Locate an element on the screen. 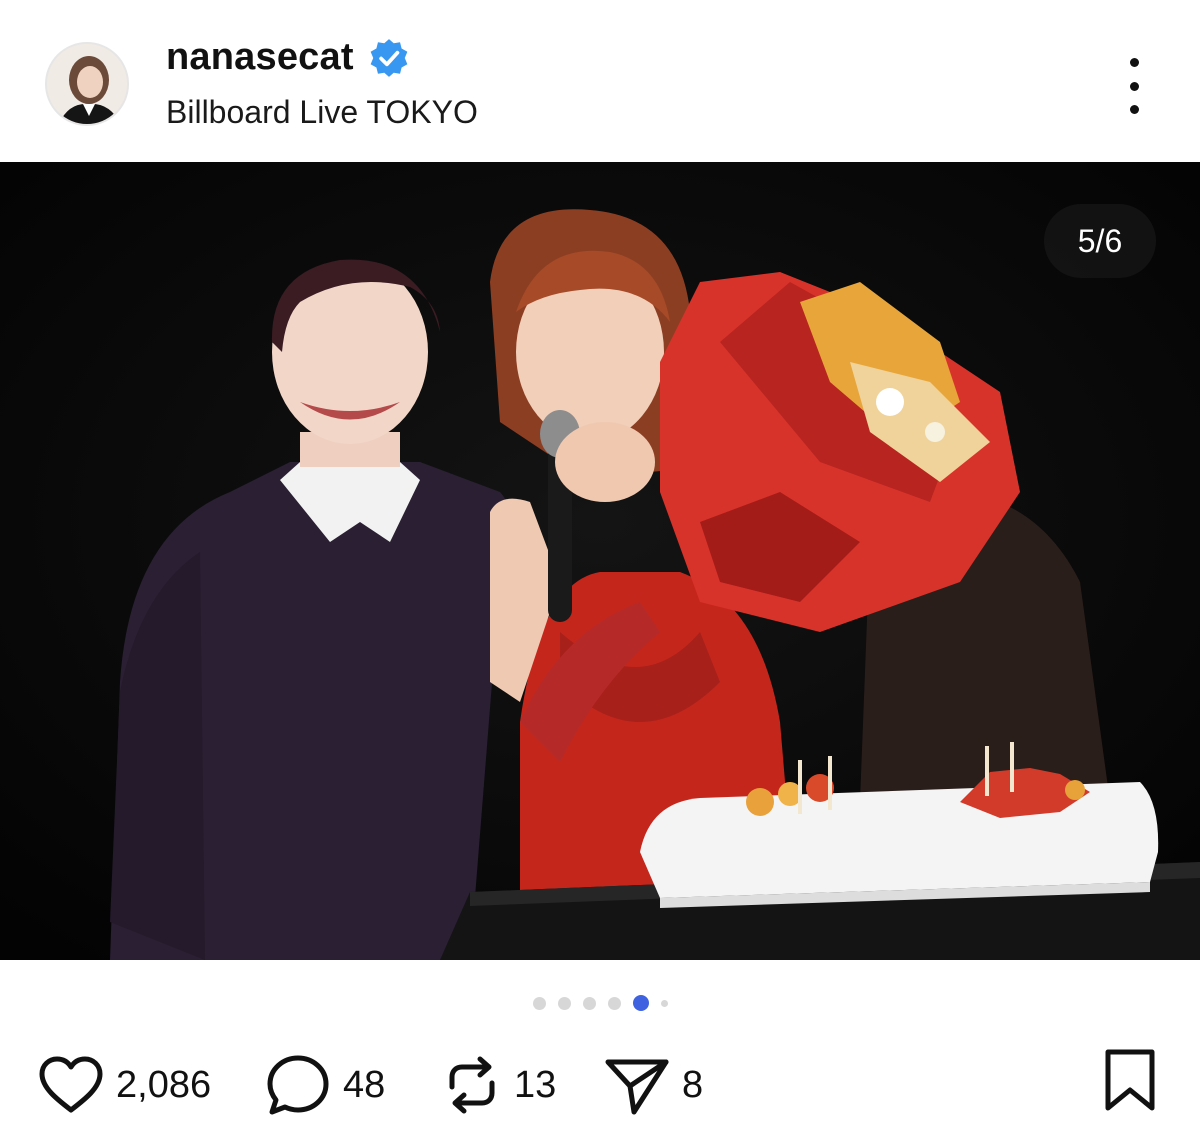 This screenshot has width=1200, height=1138. avatar-image is located at coordinates (87, 84).